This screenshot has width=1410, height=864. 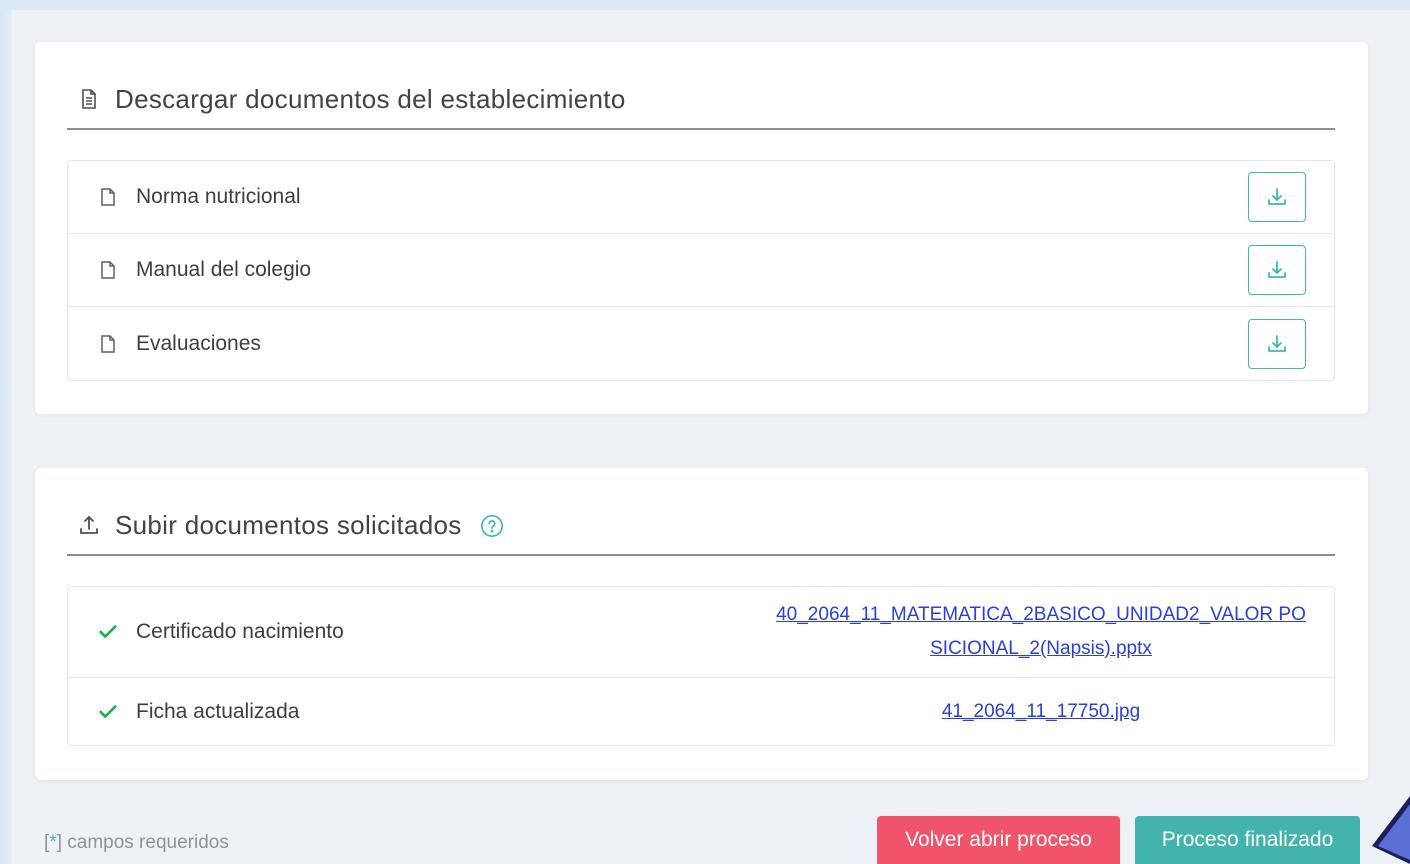 What do you see at coordinates (145, 842) in the screenshot?
I see `required-note-text: campos requeridos` at bounding box center [145, 842].